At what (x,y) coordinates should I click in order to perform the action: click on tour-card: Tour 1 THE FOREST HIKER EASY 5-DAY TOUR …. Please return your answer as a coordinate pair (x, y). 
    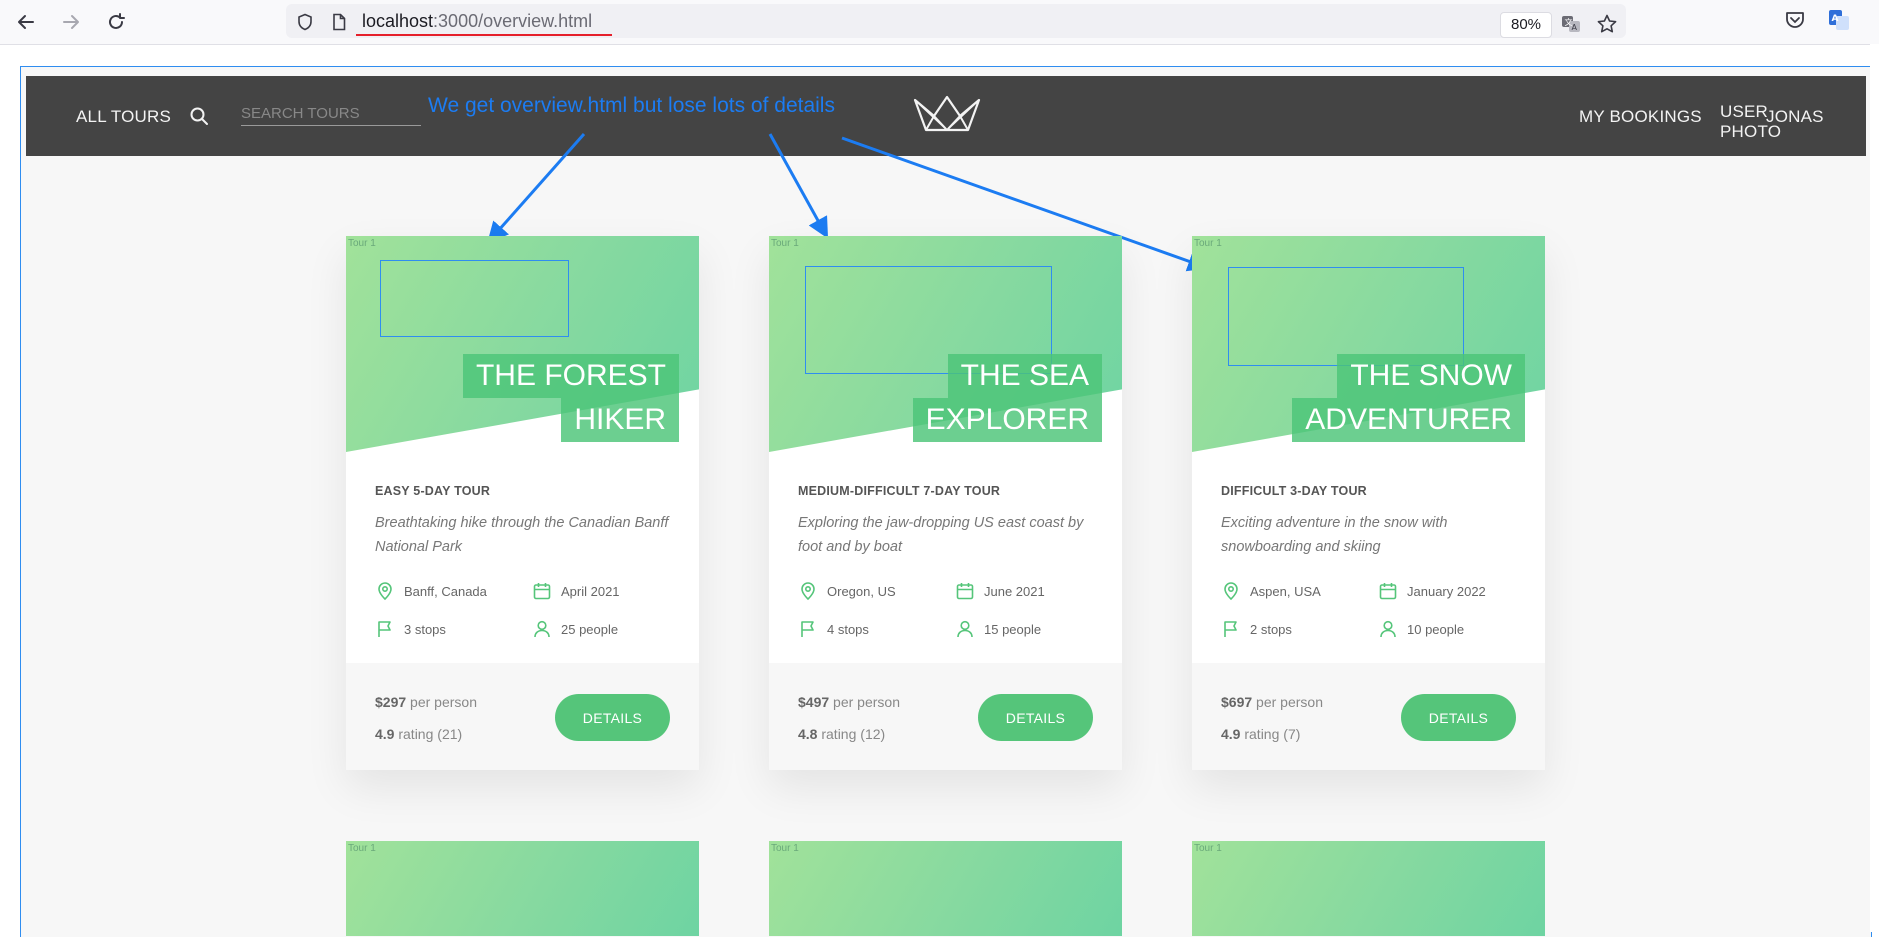
    Looking at the image, I should click on (522, 503).